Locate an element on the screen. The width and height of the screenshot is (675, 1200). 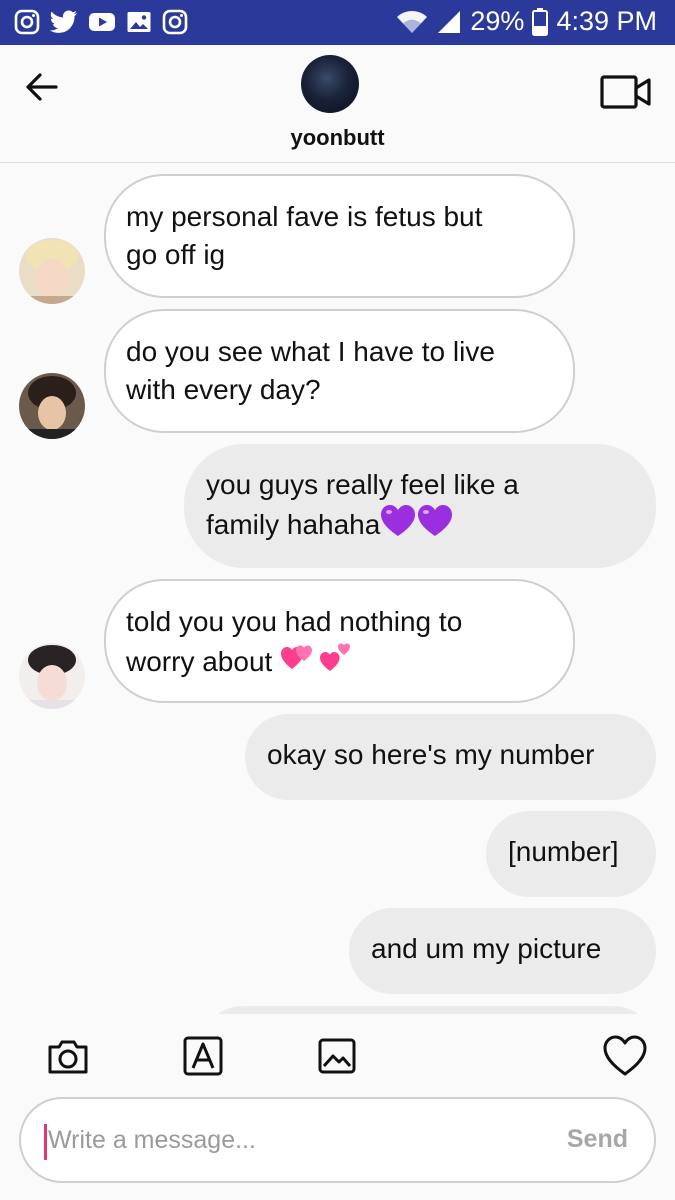
message-line: with every day? is located at coordinates (223, 389).